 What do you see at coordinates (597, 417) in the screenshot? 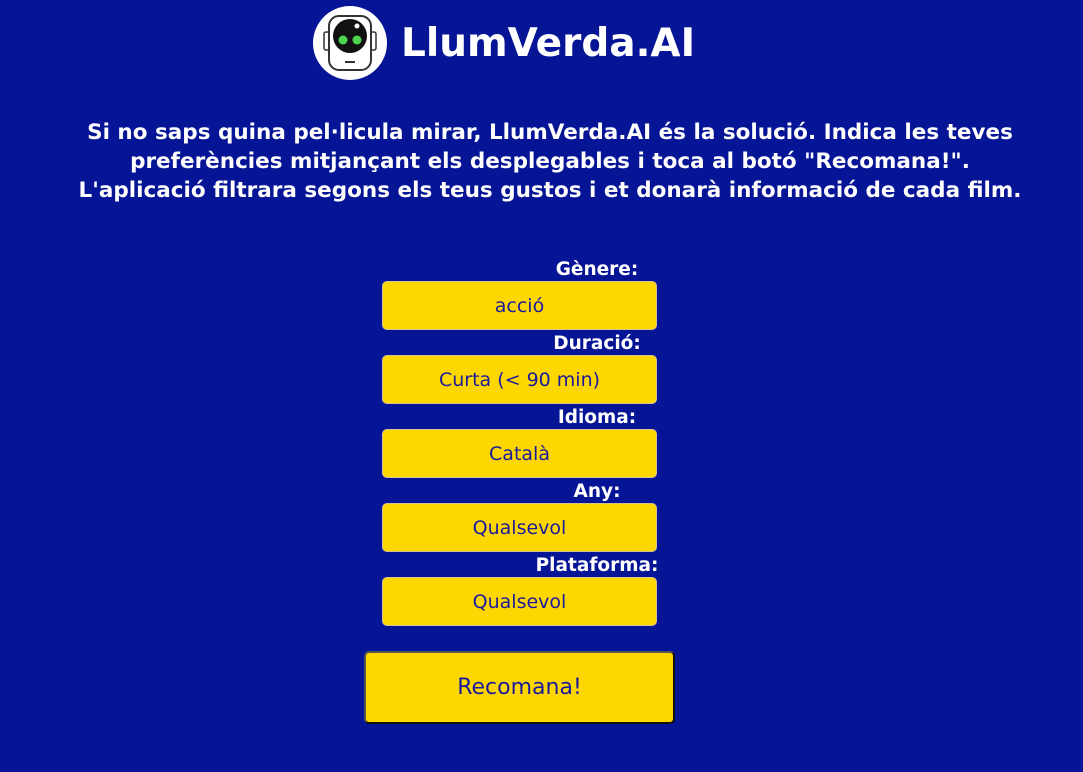
I see `language-label: Idioma:` at bounding box center [597, 417].